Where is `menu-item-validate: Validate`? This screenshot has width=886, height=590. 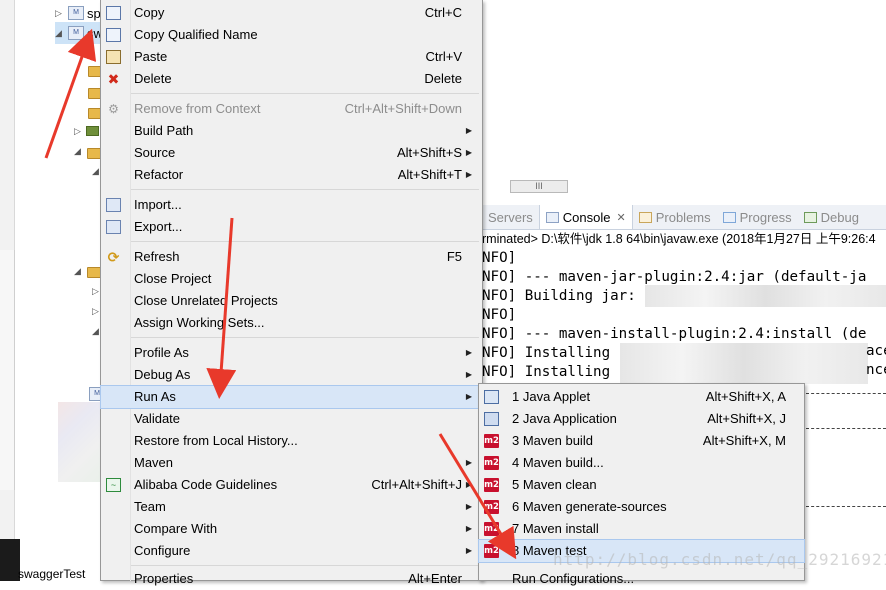
menu-item-validate: Validate is located at coordinates (291, 419).